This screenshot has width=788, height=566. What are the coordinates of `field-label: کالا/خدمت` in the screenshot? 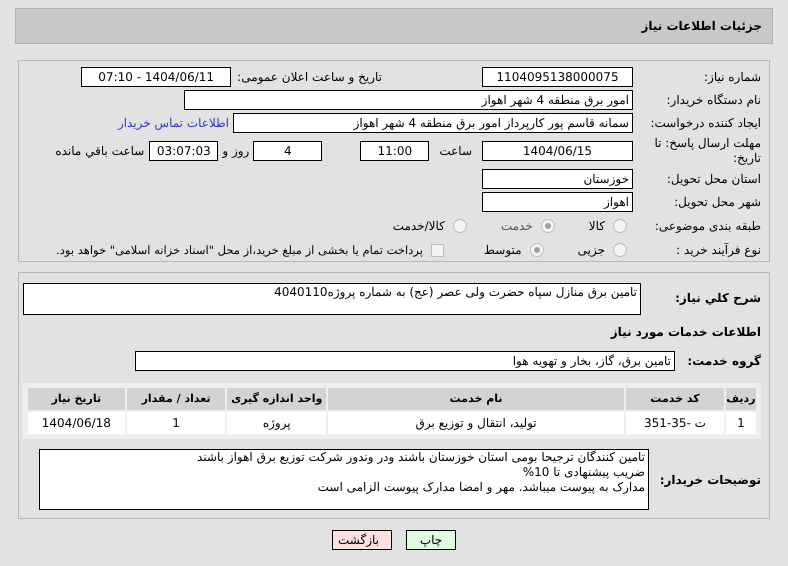 It's located at (418, 226).